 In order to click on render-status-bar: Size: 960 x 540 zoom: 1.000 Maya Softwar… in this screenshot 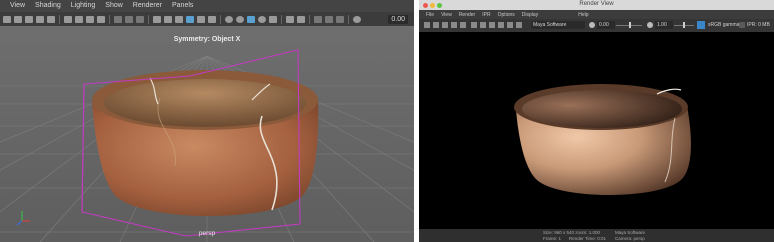, I will do `click(596, 235)`.